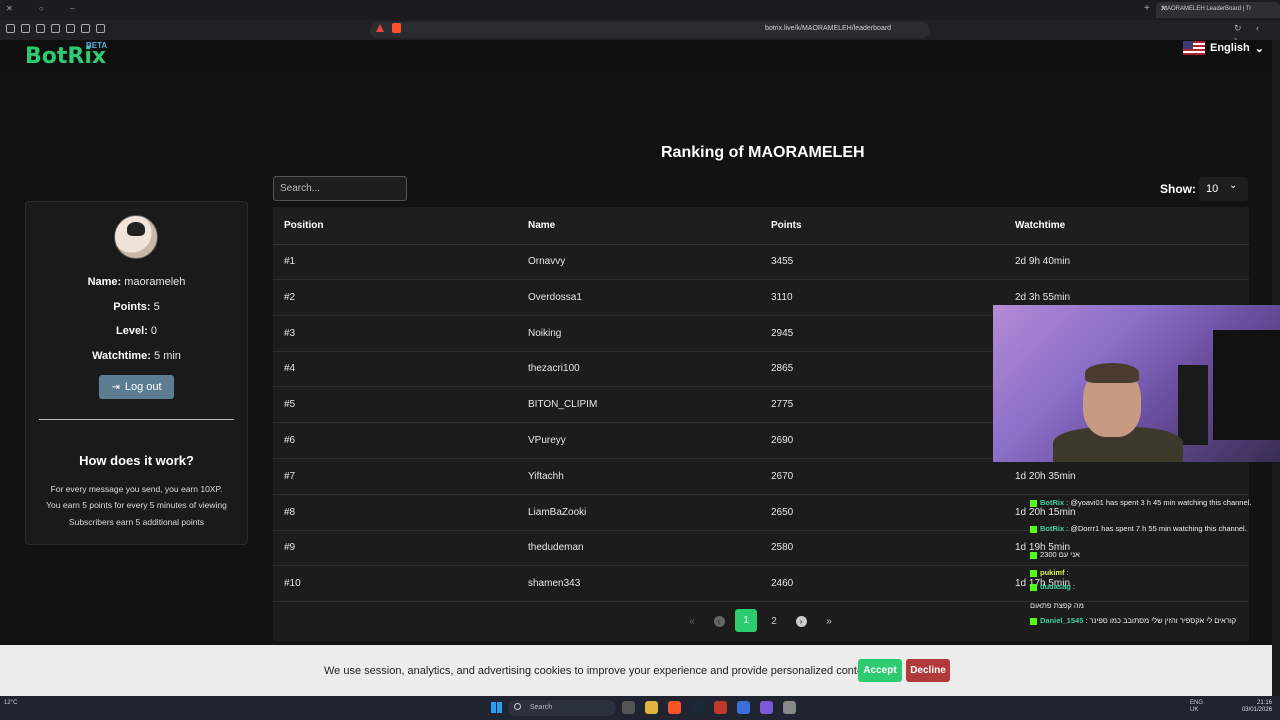 This screenshot has width=1280, height=720. Describe the element at coordinates (786, 225) in the screenshot. I see `column-points: Points` at that location.